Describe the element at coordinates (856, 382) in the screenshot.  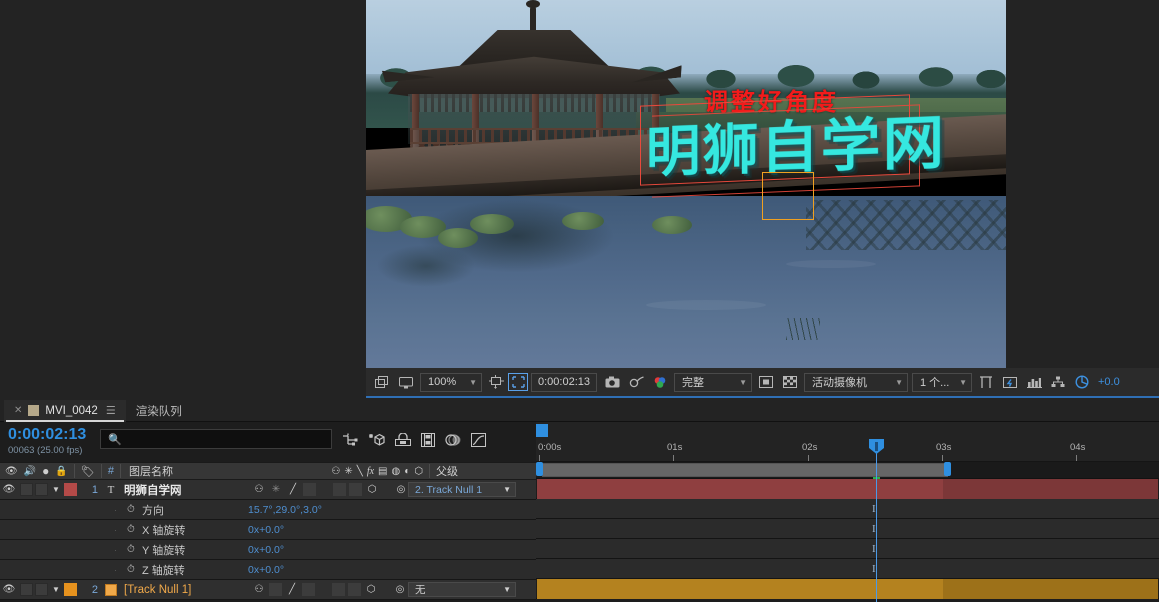
I see `camera-view-select: 活动摄像机 ▼` at that location.